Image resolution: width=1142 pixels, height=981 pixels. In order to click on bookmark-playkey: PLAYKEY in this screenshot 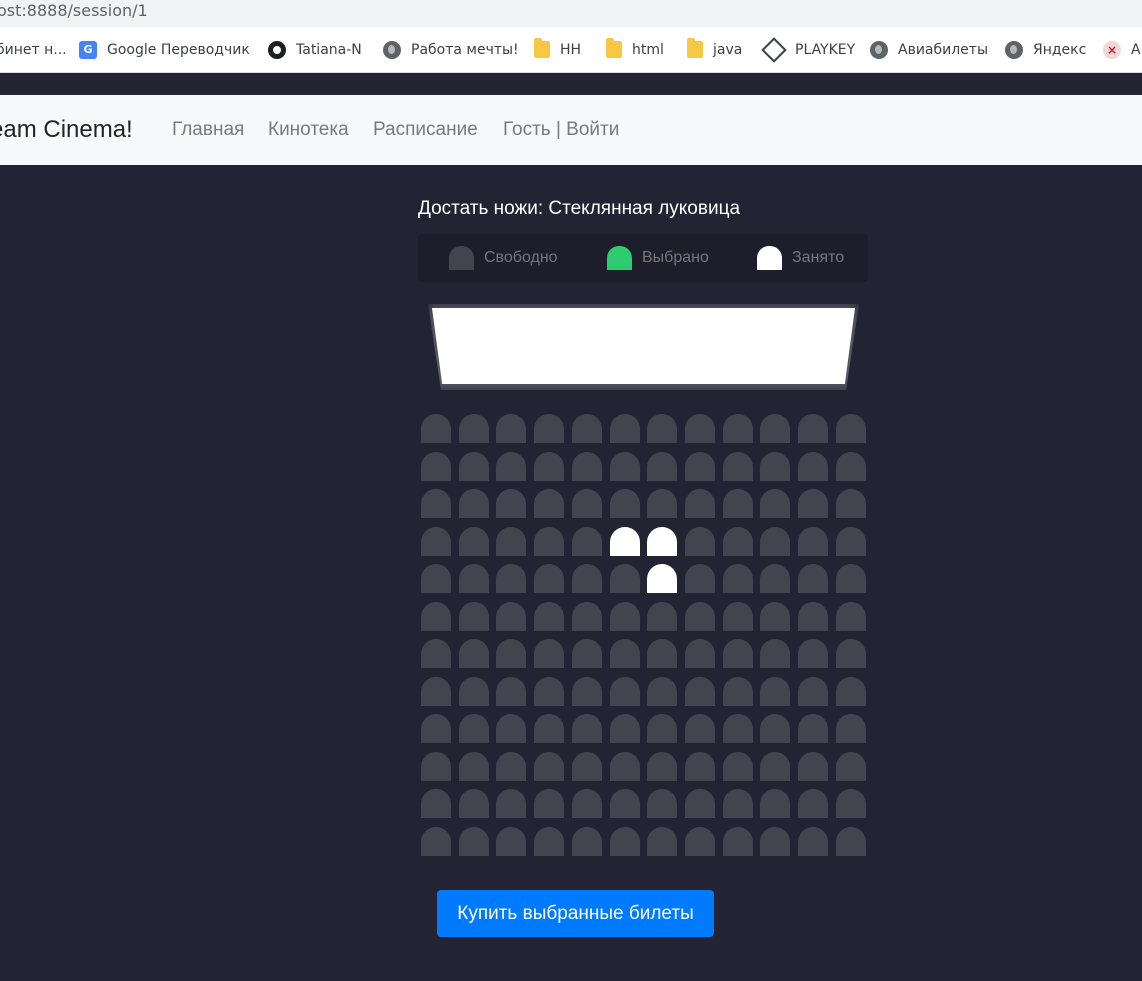, I will do `click(808, 49)`.